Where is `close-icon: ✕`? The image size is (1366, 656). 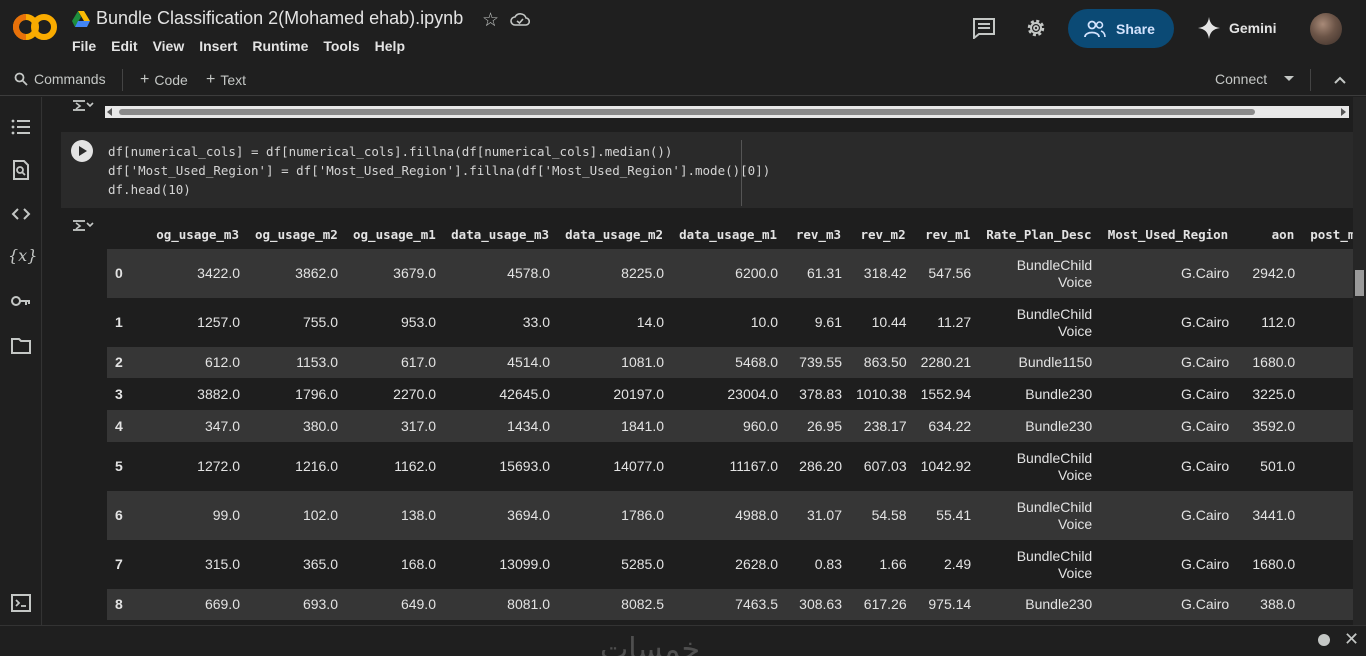
close-icon: ✕ is located at coordinates (1351, 639).